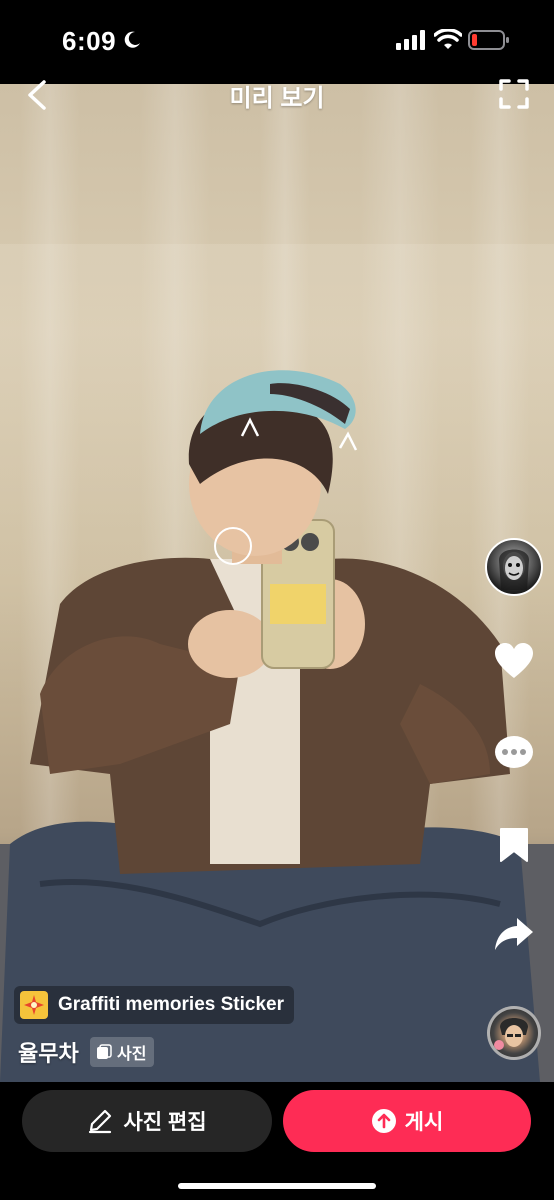 This screenshot has height=1200, width=554. Describe the element at coordinates (514, 569) in the screenshot. I see `creator-avatar-image` at that location.